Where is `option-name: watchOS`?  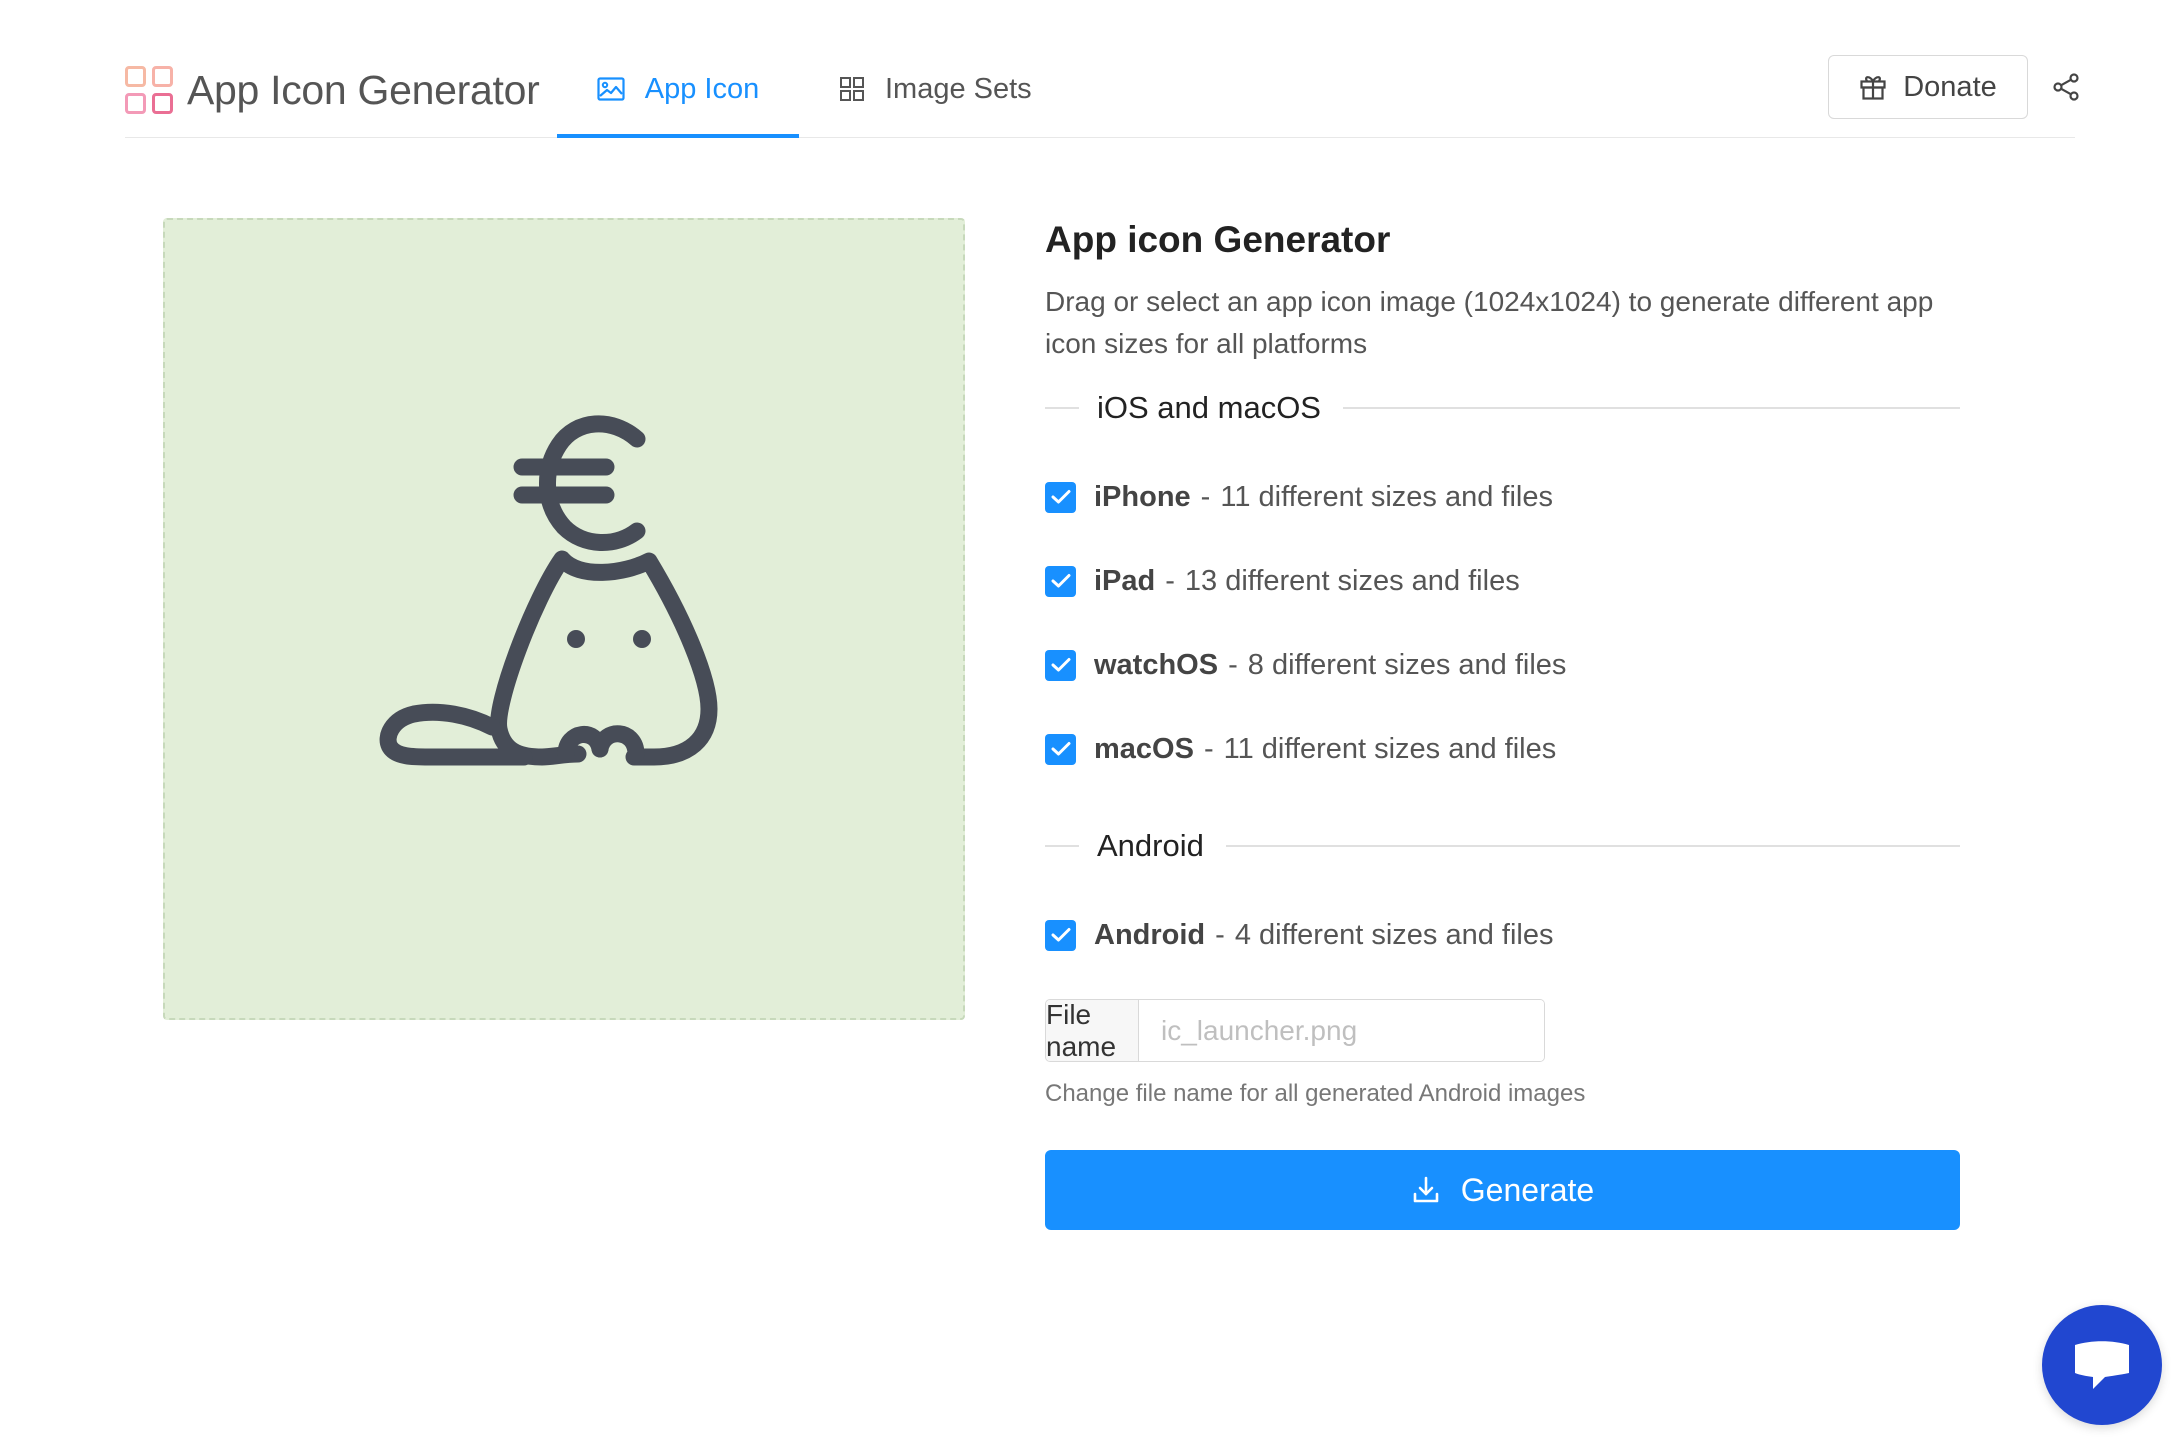 option-name: watchOS is located at coordinates (1156, 664).